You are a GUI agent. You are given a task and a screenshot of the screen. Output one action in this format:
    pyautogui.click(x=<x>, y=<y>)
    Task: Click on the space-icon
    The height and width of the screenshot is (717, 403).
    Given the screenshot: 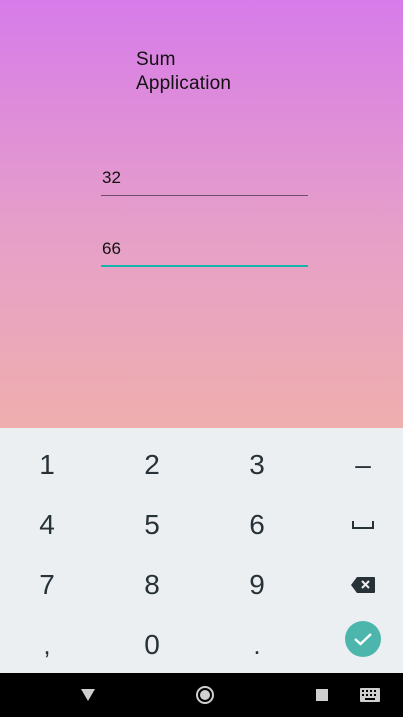 What is the action you would take?
    pyautogui.click(x=363, y=525)
    